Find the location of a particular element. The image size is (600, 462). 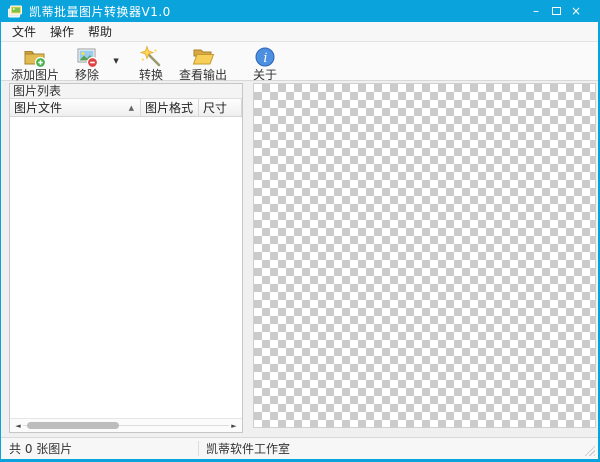

image-list-header: 图片文件 ▲ 图片格式 尺寸 is located at coordinates (126, 108).